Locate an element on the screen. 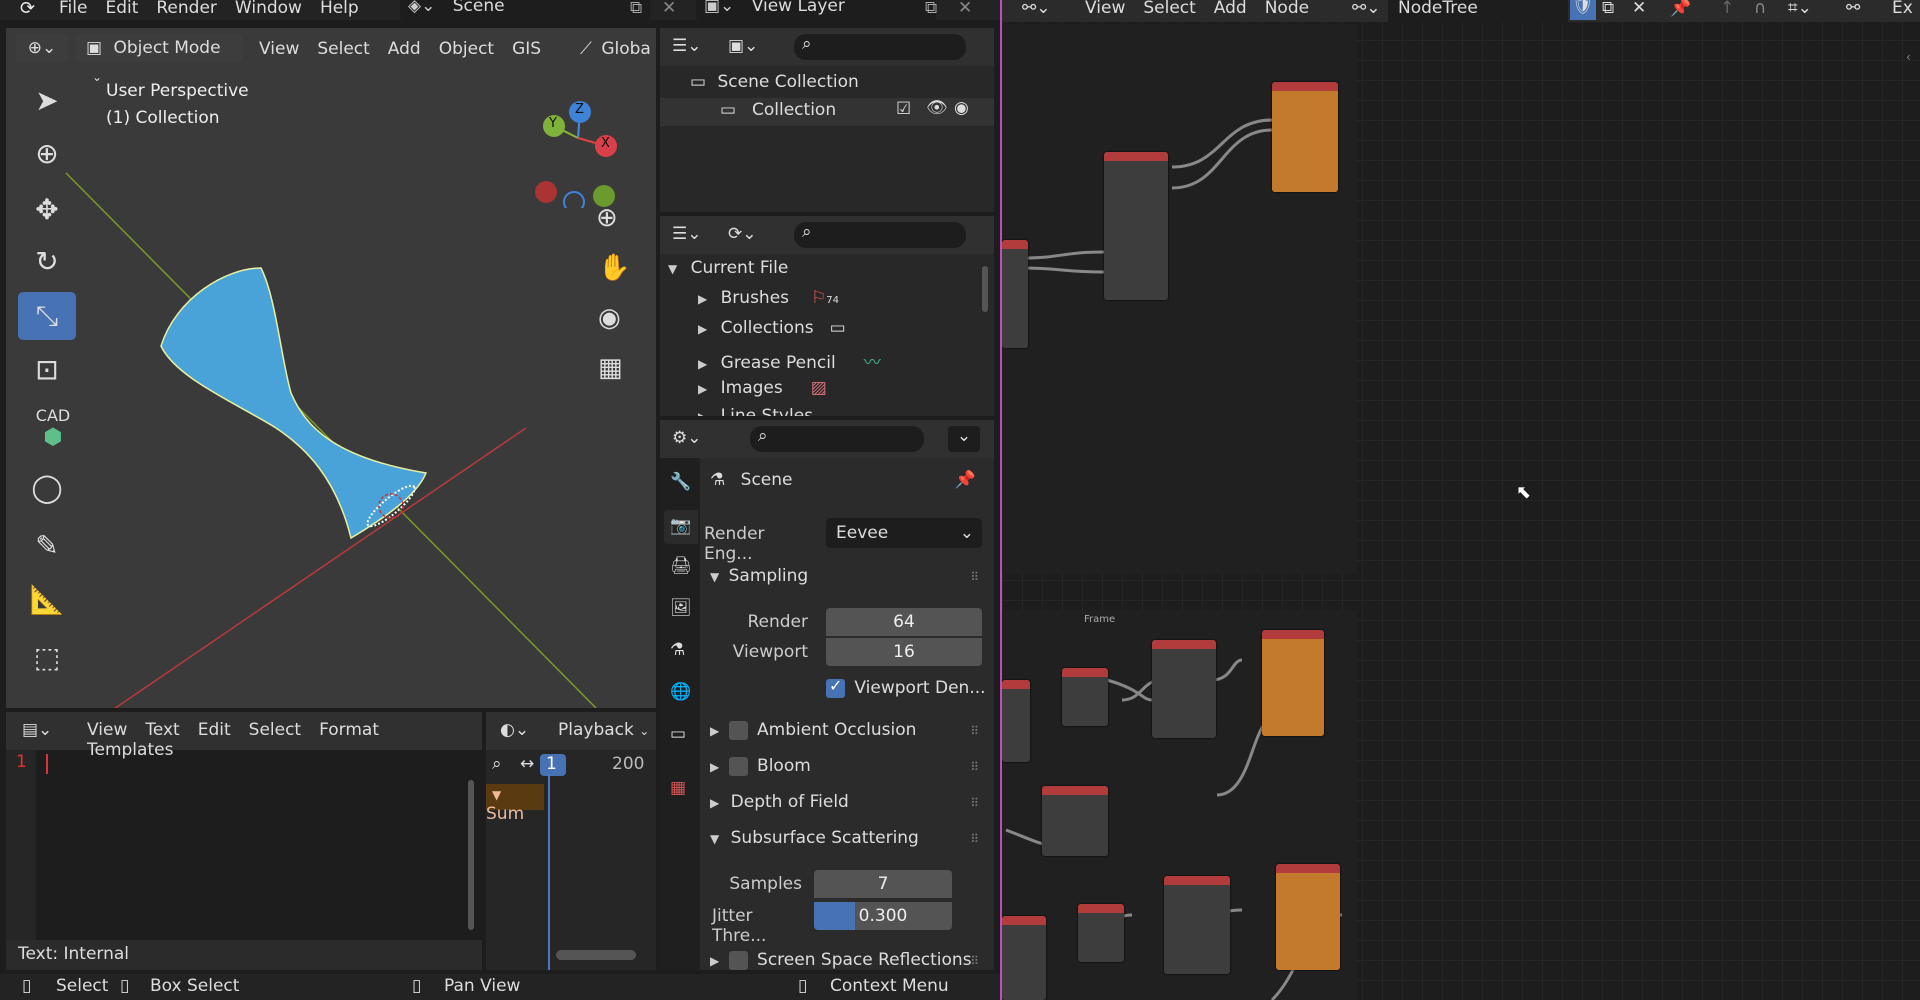 The image size is (1920, 1000). timeline-type-icon: ◐⌄ is located at coordinates (514, 730).